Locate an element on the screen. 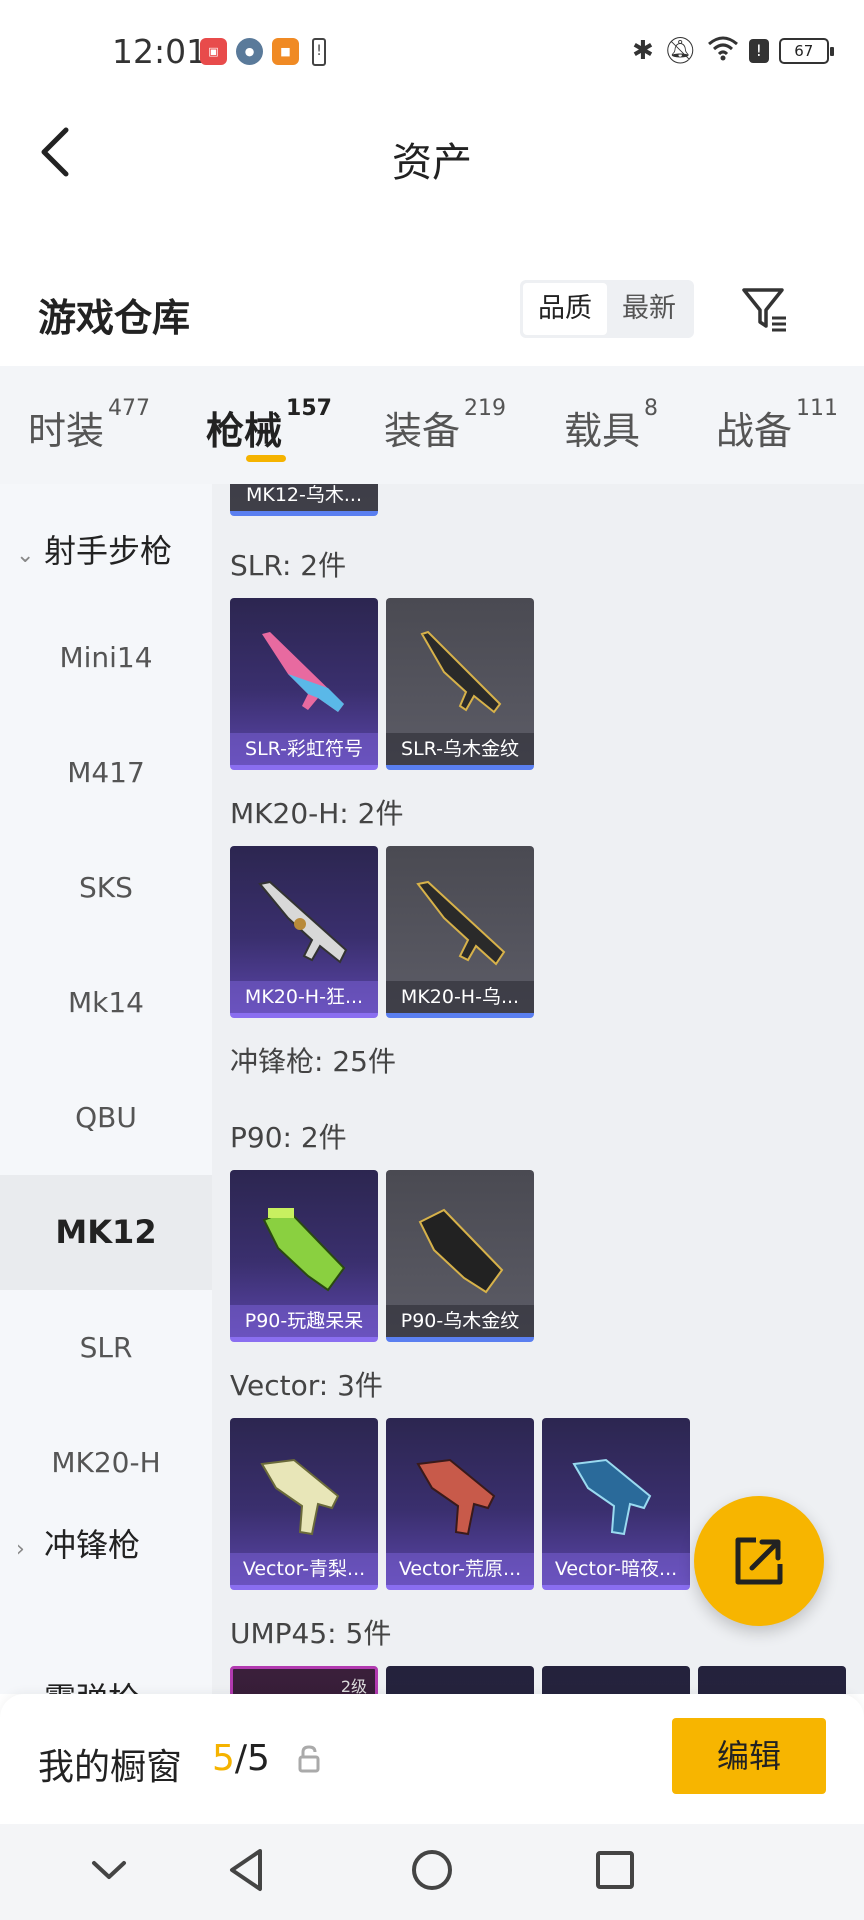 This screenshot has width=864, height=1920. level-badge: 2级 is located at coordinates (353, 1685).